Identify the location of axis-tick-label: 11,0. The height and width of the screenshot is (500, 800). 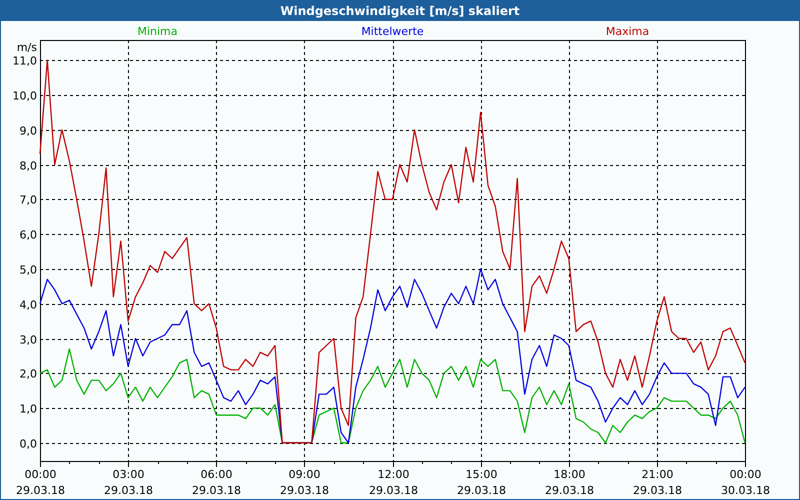
(24, 61).